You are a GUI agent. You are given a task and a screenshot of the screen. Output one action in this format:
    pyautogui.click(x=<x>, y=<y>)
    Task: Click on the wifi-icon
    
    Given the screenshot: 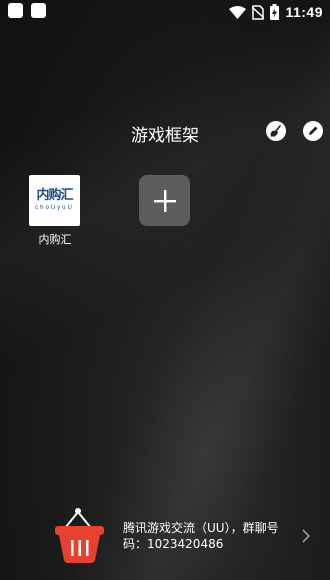 What is the action you would take?
    pyautogui.click(x=238, y=12)
    